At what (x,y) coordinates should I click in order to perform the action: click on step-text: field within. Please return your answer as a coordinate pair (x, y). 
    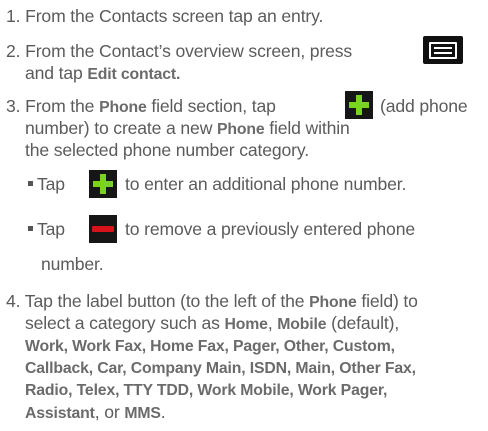
    Looking at the image, I should click on (307, 128).